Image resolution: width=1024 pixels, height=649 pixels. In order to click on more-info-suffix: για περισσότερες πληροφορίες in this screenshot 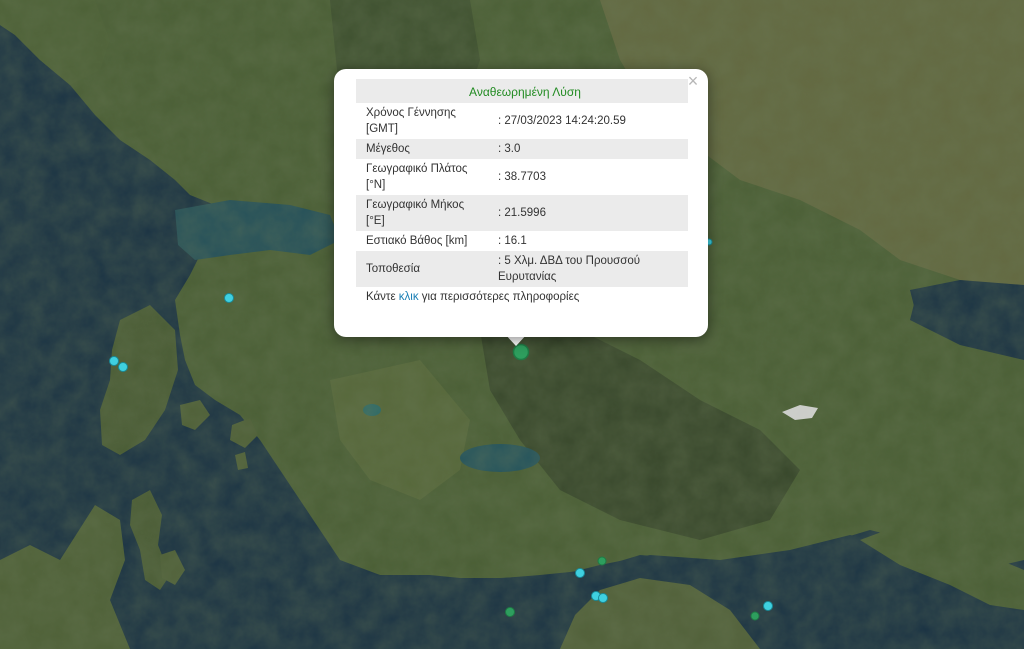, I will do `click(499, 297)`.